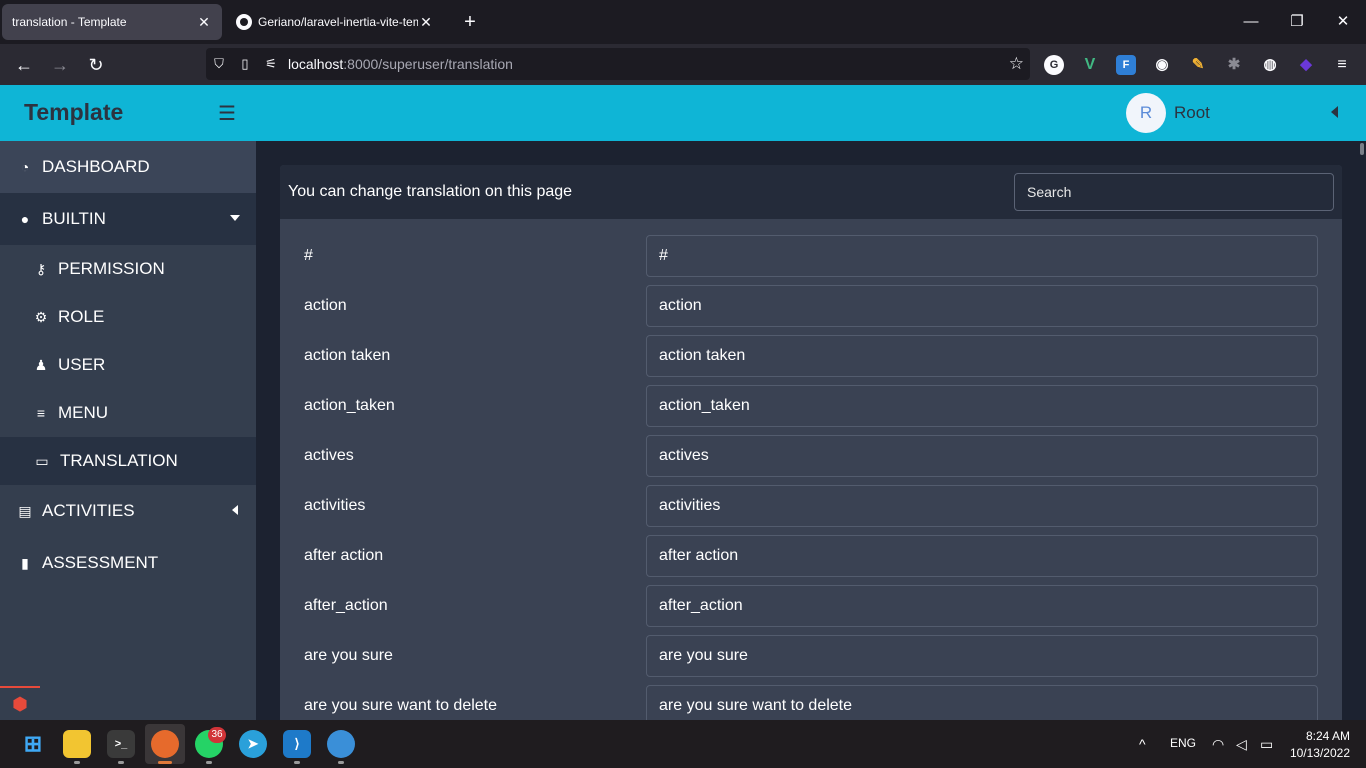  Describe the element at coordinates (982, 356) in the screenshot. I see `translation-value-input: action taken` at that location.